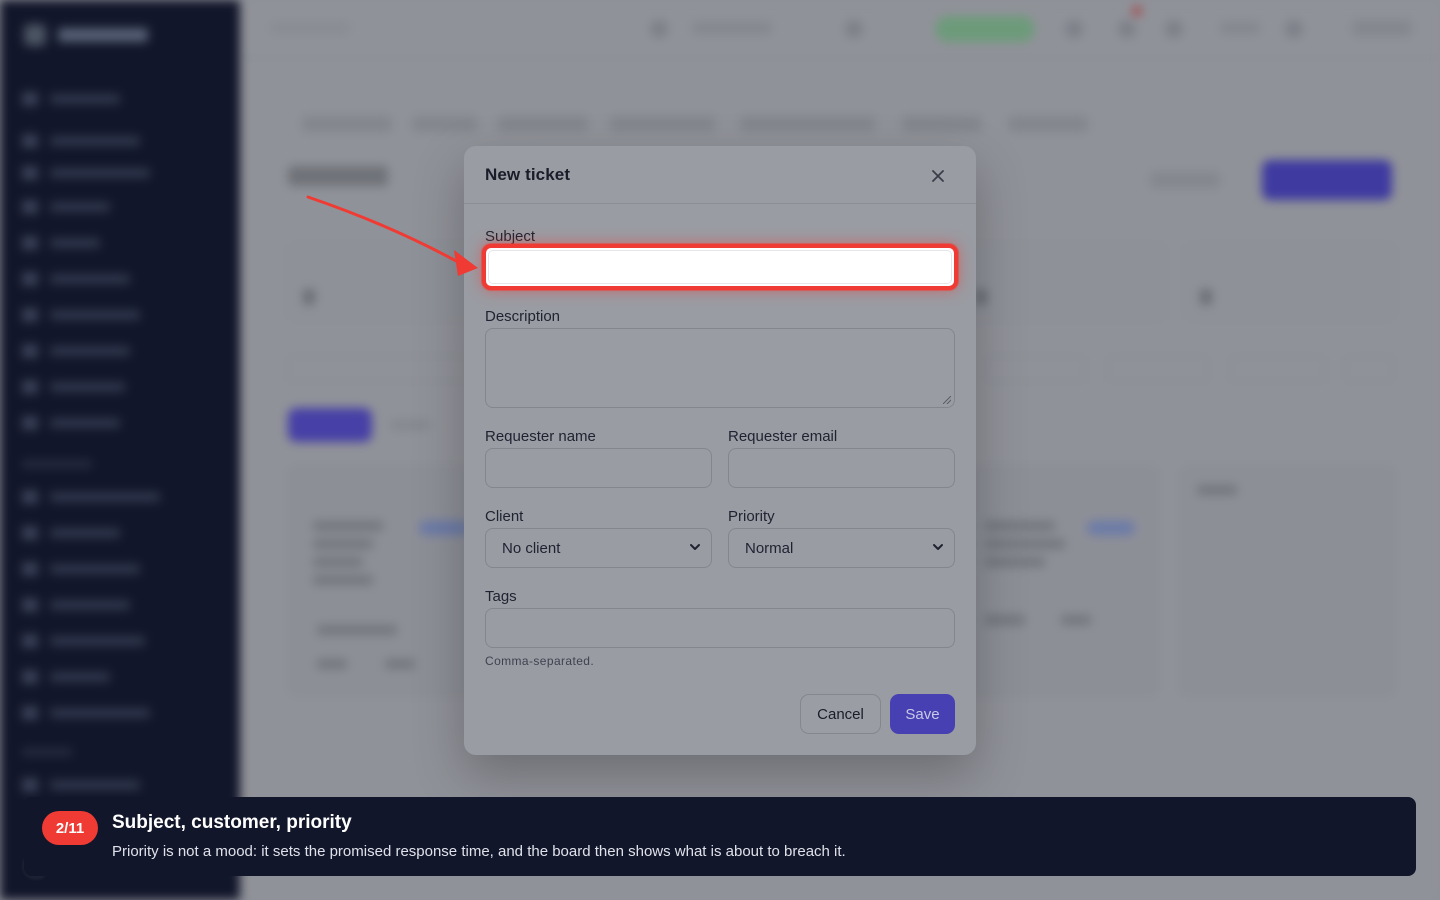 The width and height of the screenshot is (1440, 900). I want to click on inbox-icon, so click(1127, 29).